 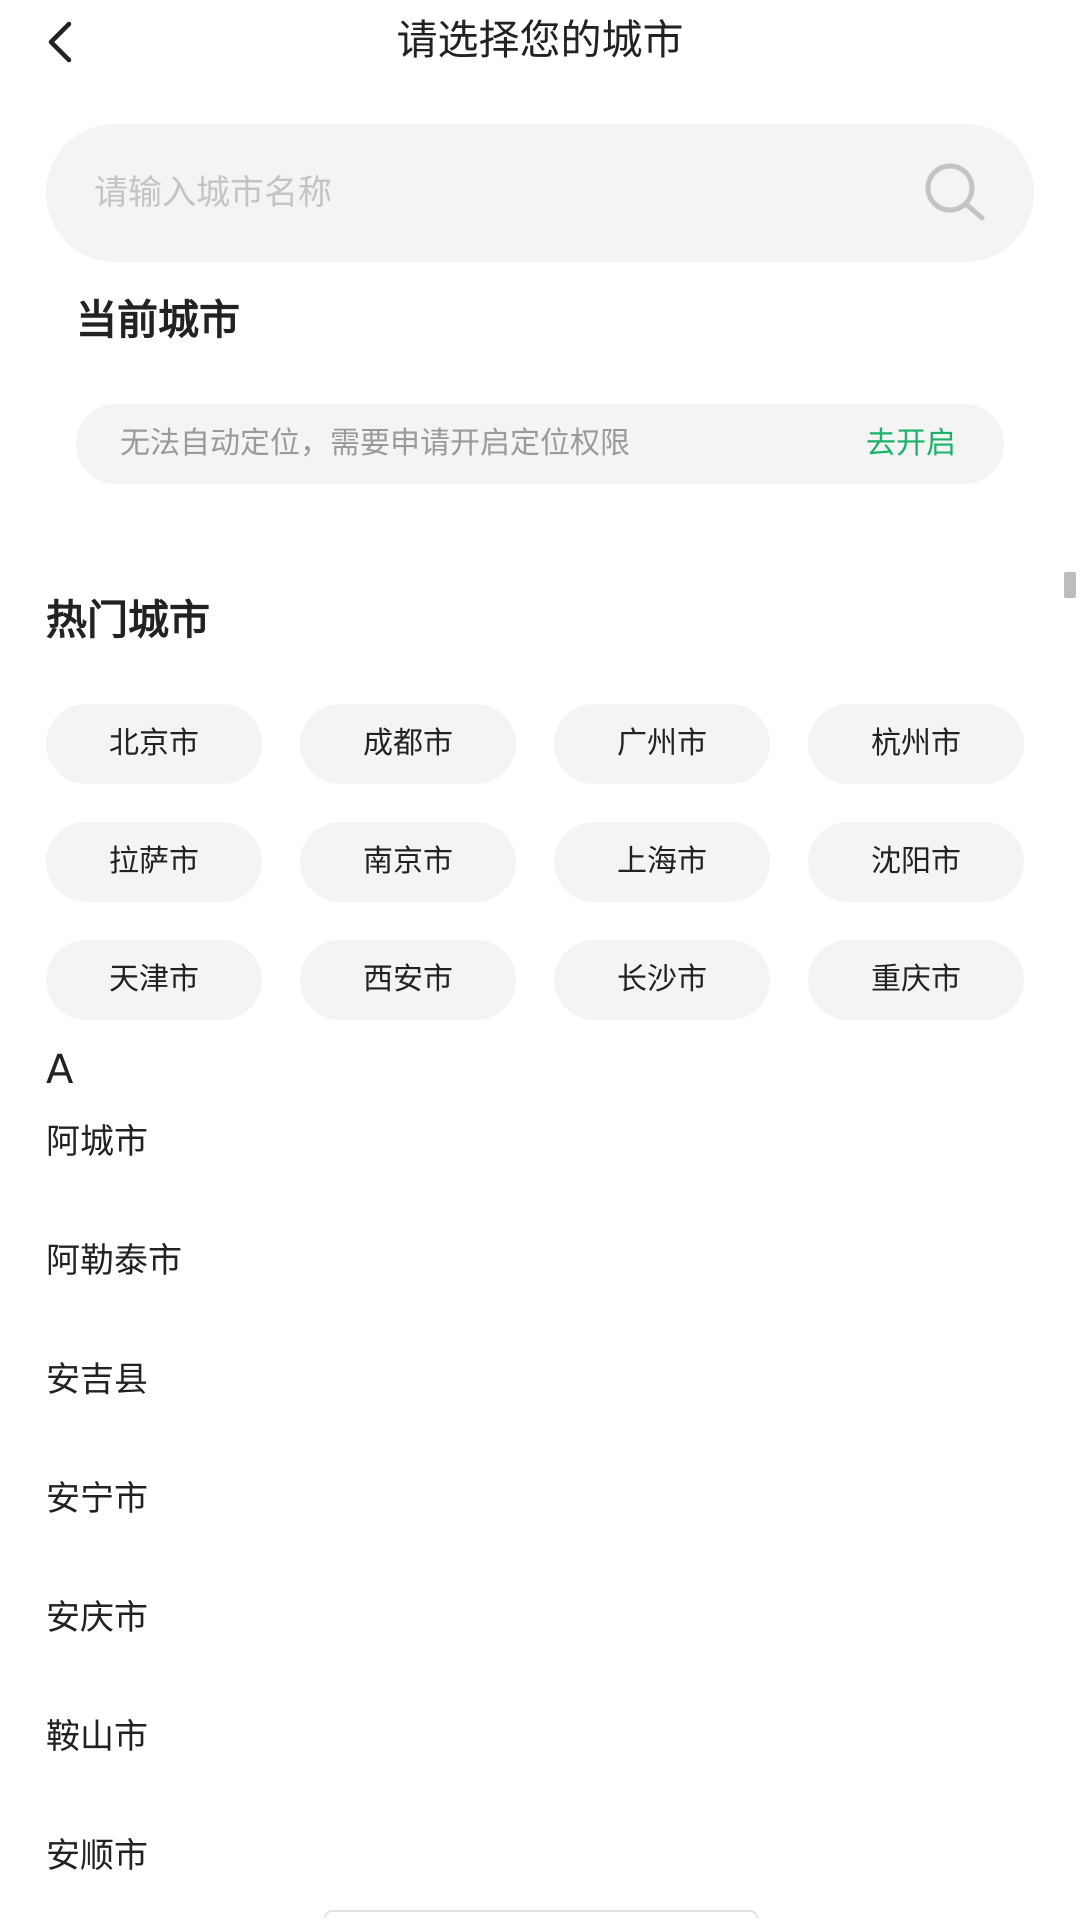 I want to click on city-list-item: 安宁市, so click(x=97, y=1499).